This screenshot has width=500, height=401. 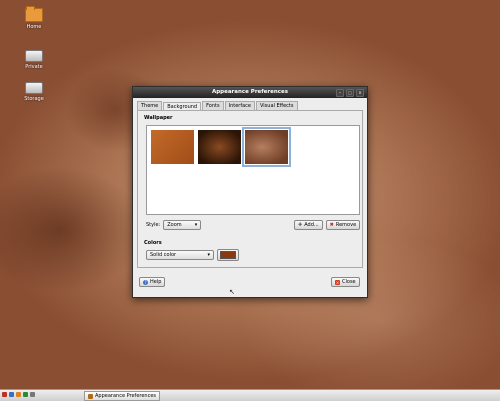 I want to click on desktop-icon-label: Home, so click(x=34, y=27).